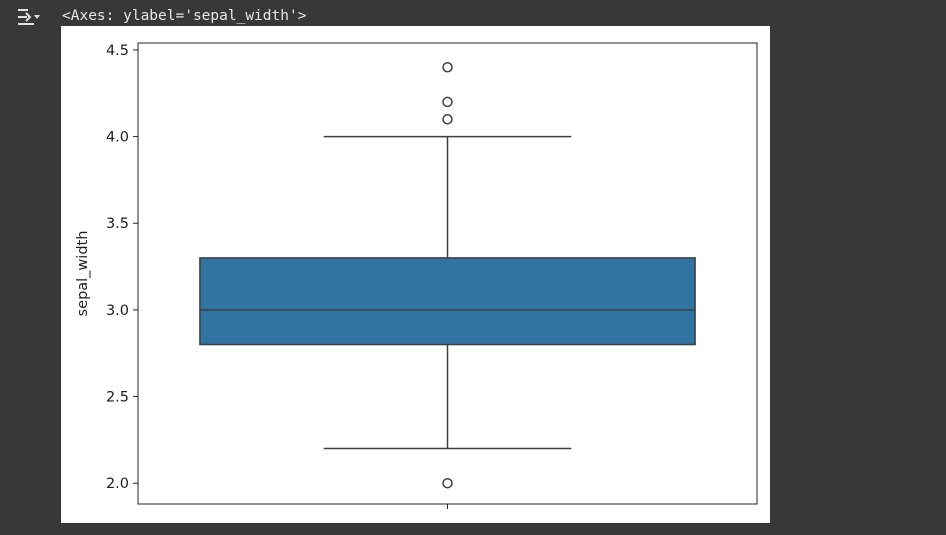 The width and height of the screenshot is (946, 535). Describe the element at coordinates (117, 484) in the screenshot. I see `y-tick-label: 2.0` at that location.